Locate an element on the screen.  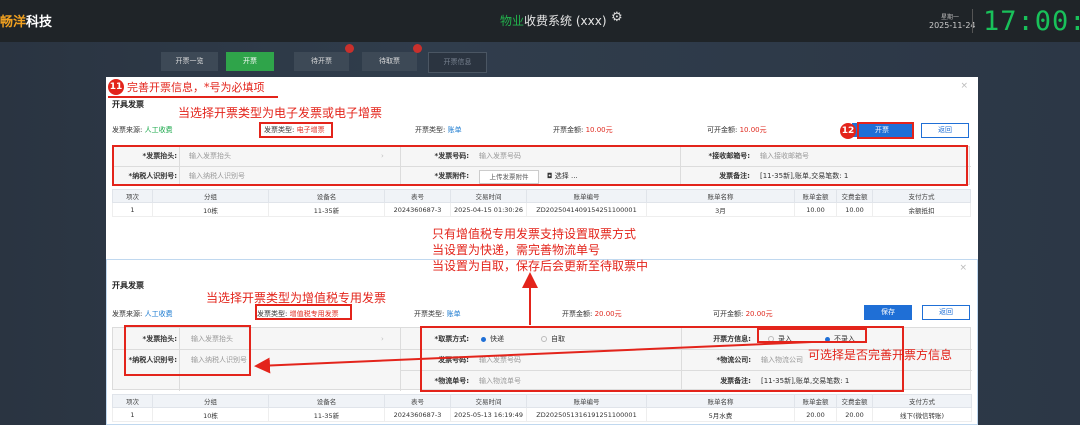
arrow-left is located at coordinates (533, 357).